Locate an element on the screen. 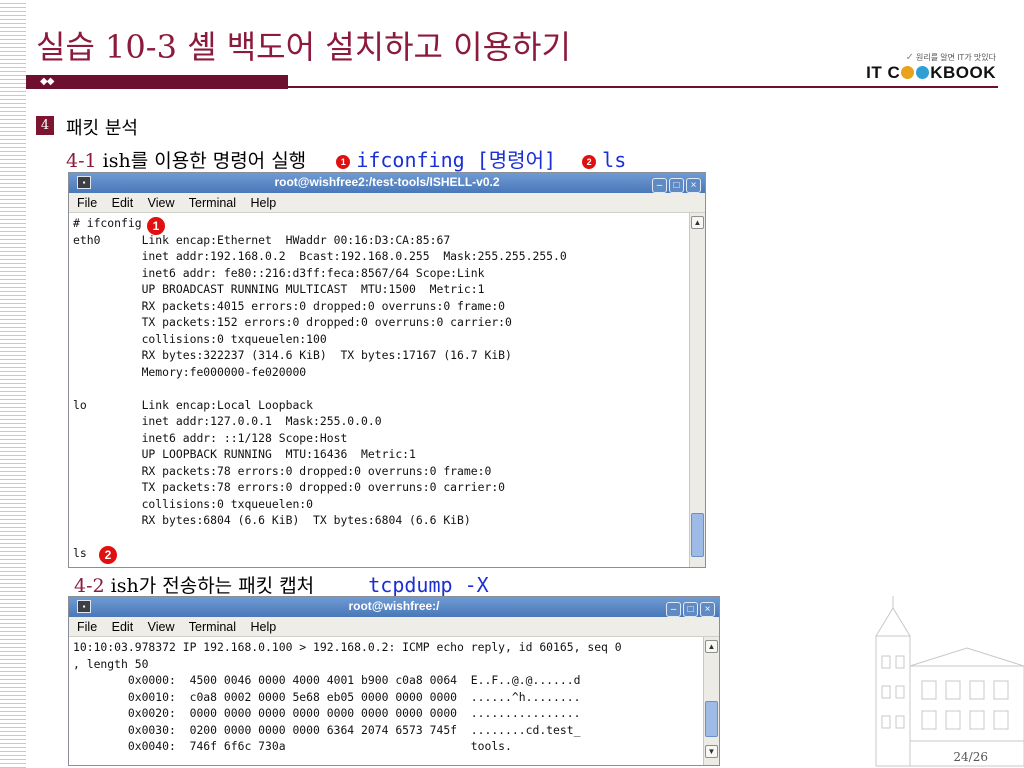 The image size is (1024, 768). subsection-4-2: 4-2 ish가 전송하는 패킷 캡처 tcpdump -X is located at coordinates (281, 584).